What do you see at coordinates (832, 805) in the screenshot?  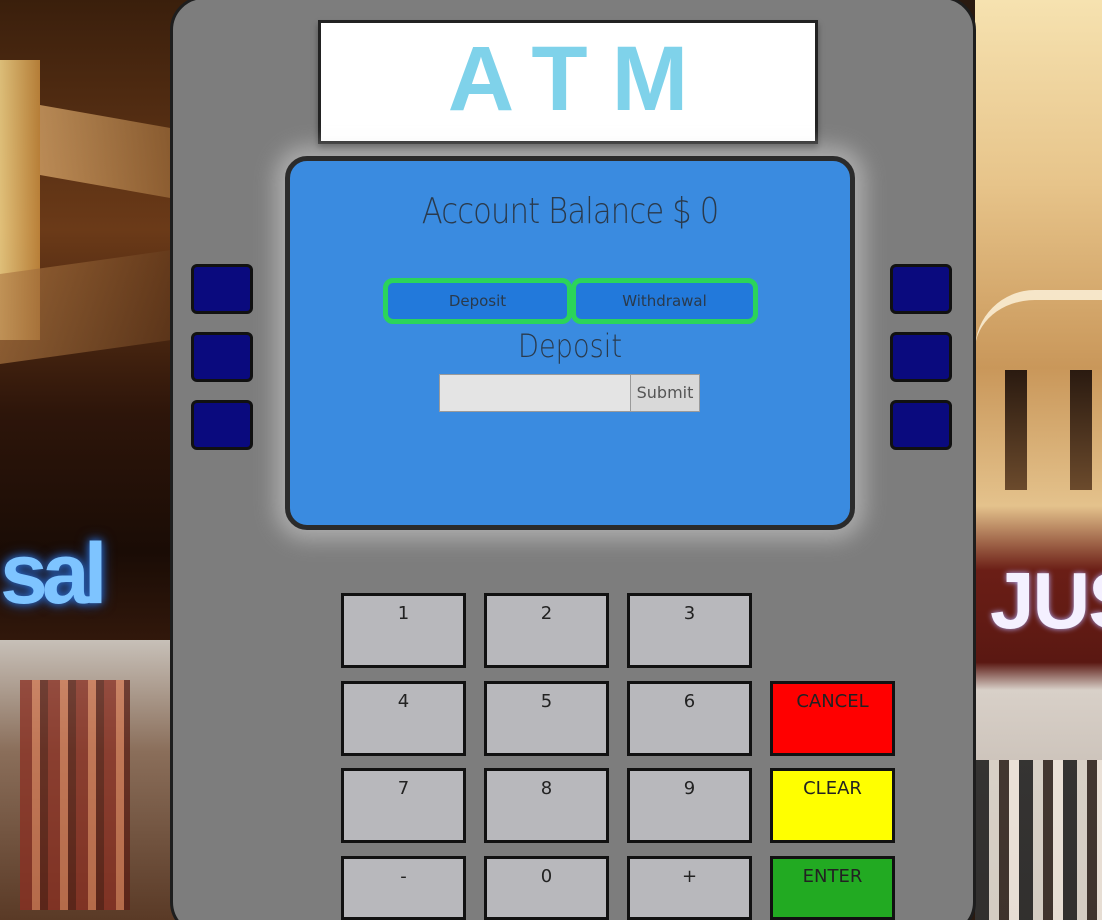 I see `clear-button: CLEAR` at bounding box center [832, 805].